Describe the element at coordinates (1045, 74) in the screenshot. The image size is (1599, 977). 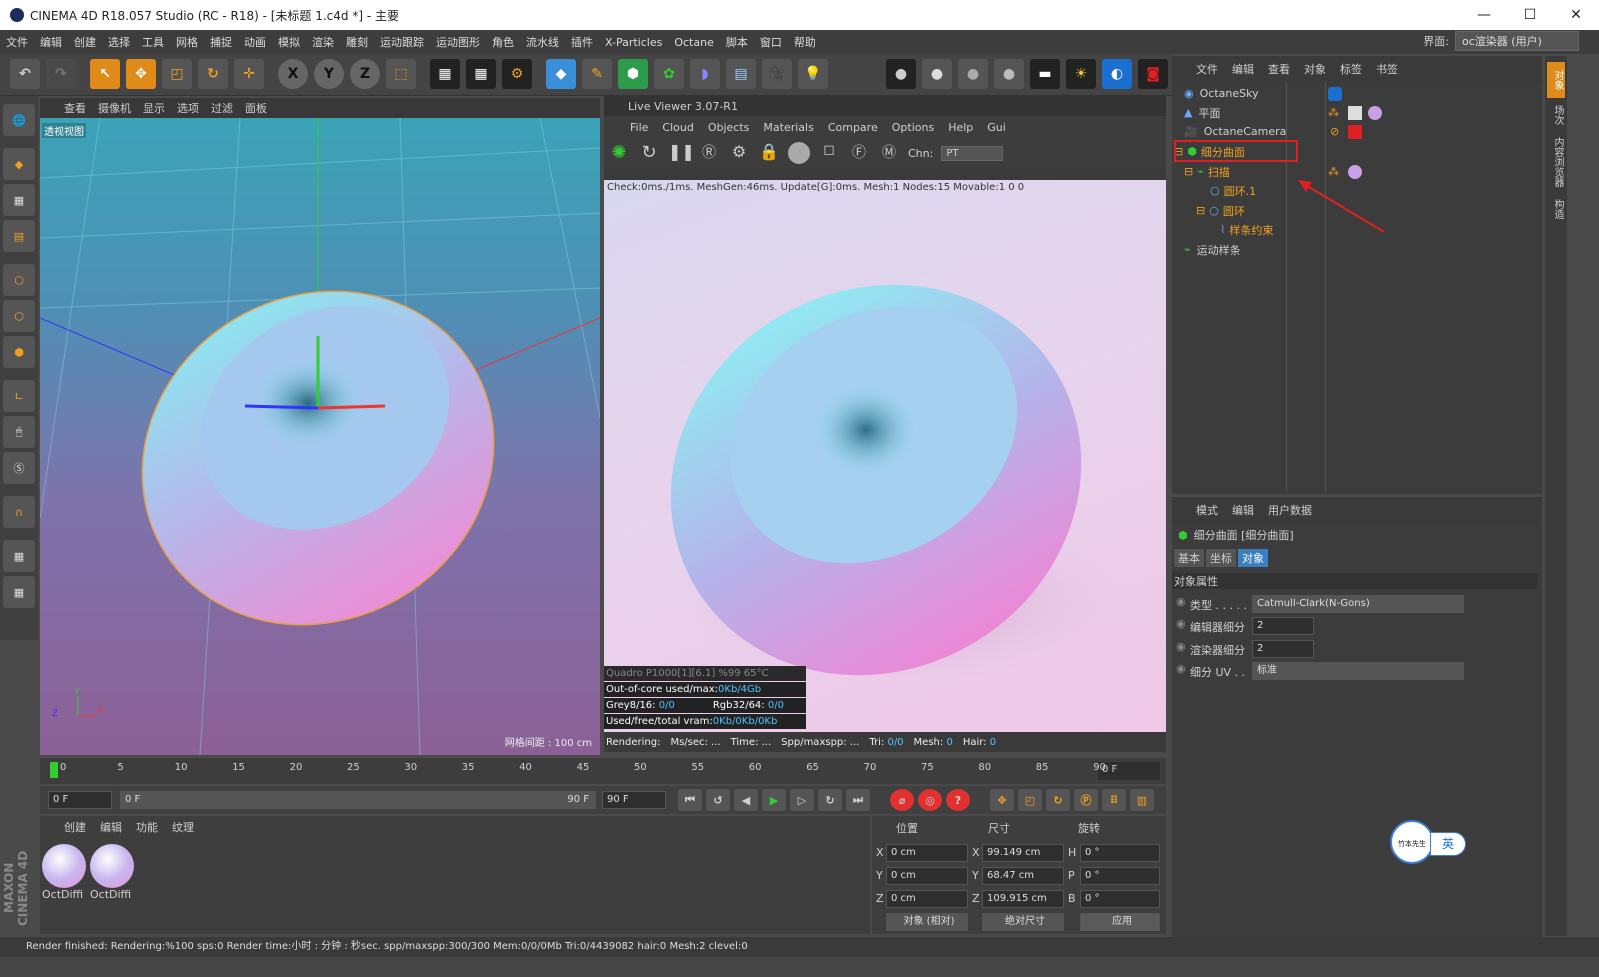
I see `octane-area-light-icon: ▬` at that location.